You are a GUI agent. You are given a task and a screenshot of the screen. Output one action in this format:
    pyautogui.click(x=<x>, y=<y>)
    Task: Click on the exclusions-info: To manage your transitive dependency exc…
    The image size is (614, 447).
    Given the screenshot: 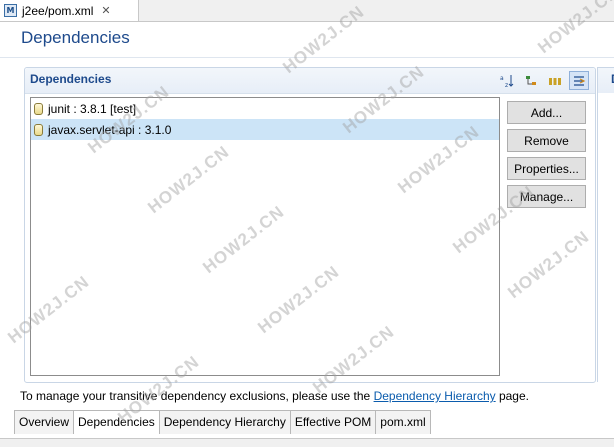 What is the action you would take?
    pyautogui.click(x=274, y=396)
    